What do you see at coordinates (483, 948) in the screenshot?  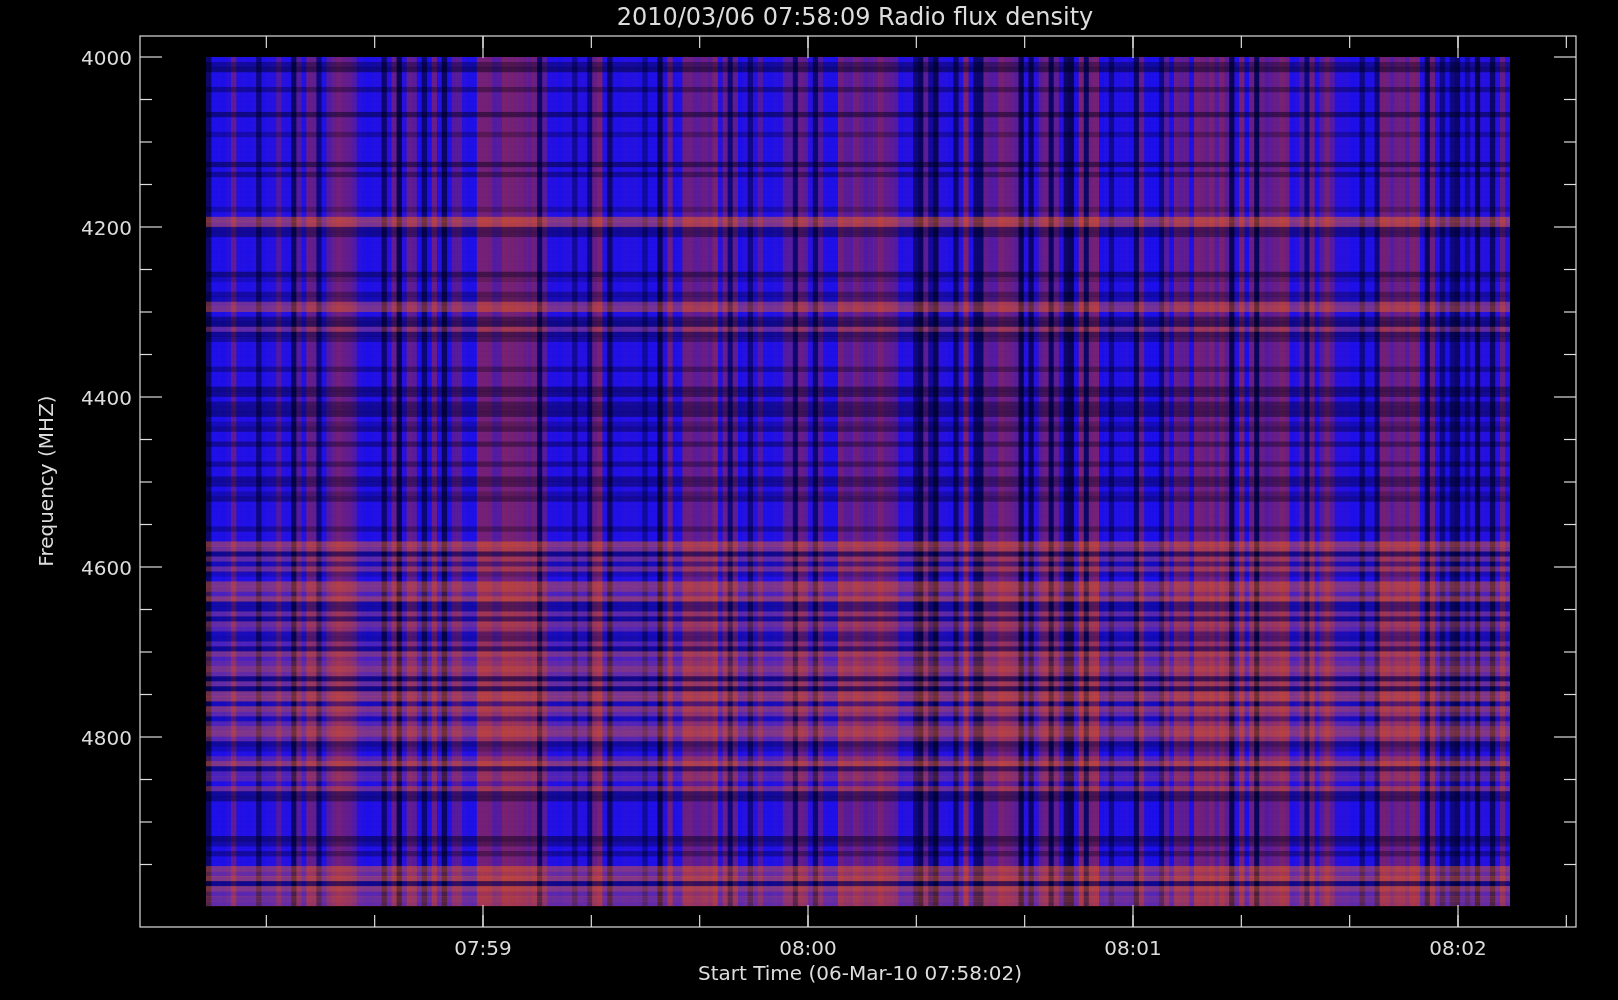 I see `x-tick-label: 07:59` at bounding box center [483, 948].